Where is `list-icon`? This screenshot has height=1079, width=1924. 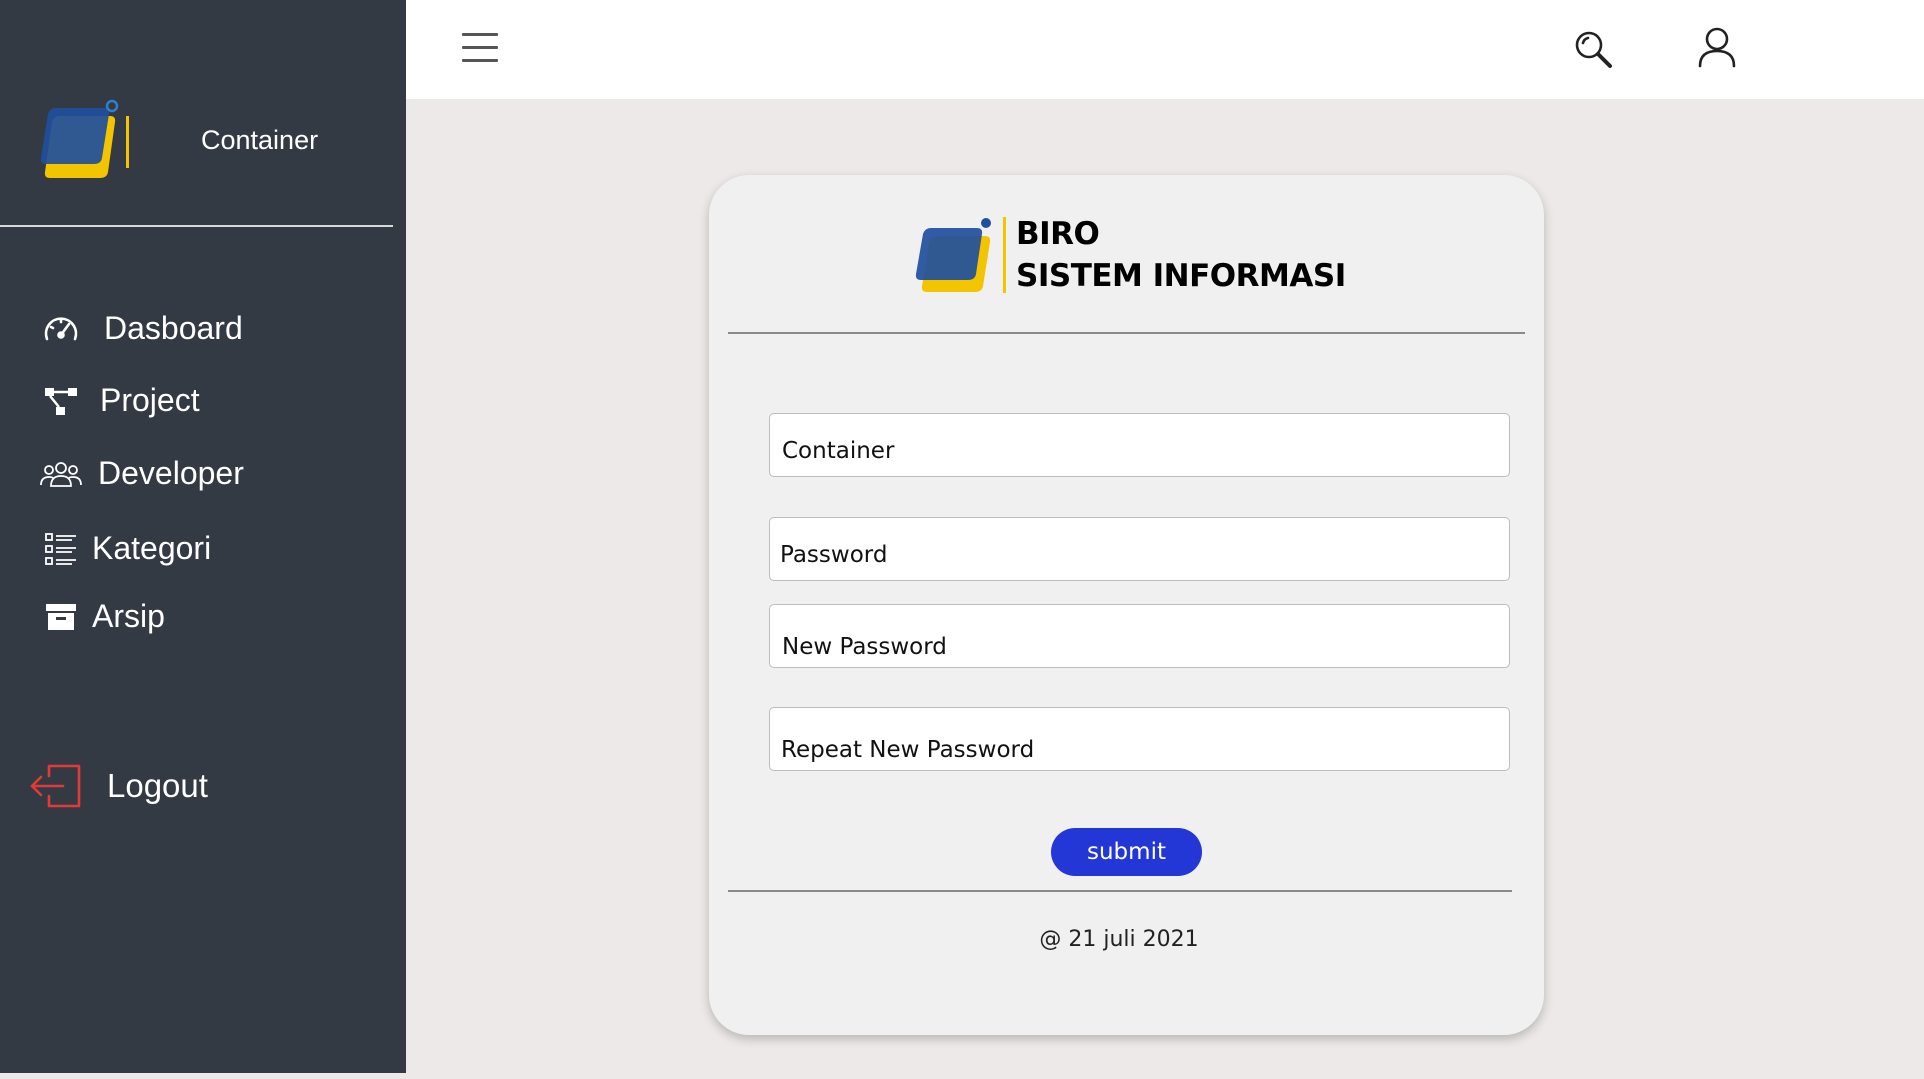
list-icon is located at coordinates (61, 549).